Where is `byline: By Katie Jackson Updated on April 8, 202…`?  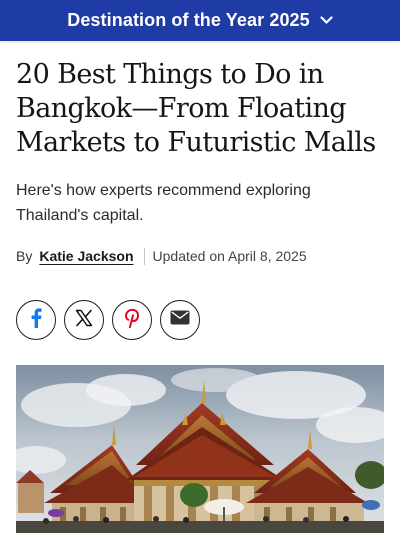 byline: By Katie Jackson Updated on April 8, 202… is located at coordinates (161, 256).